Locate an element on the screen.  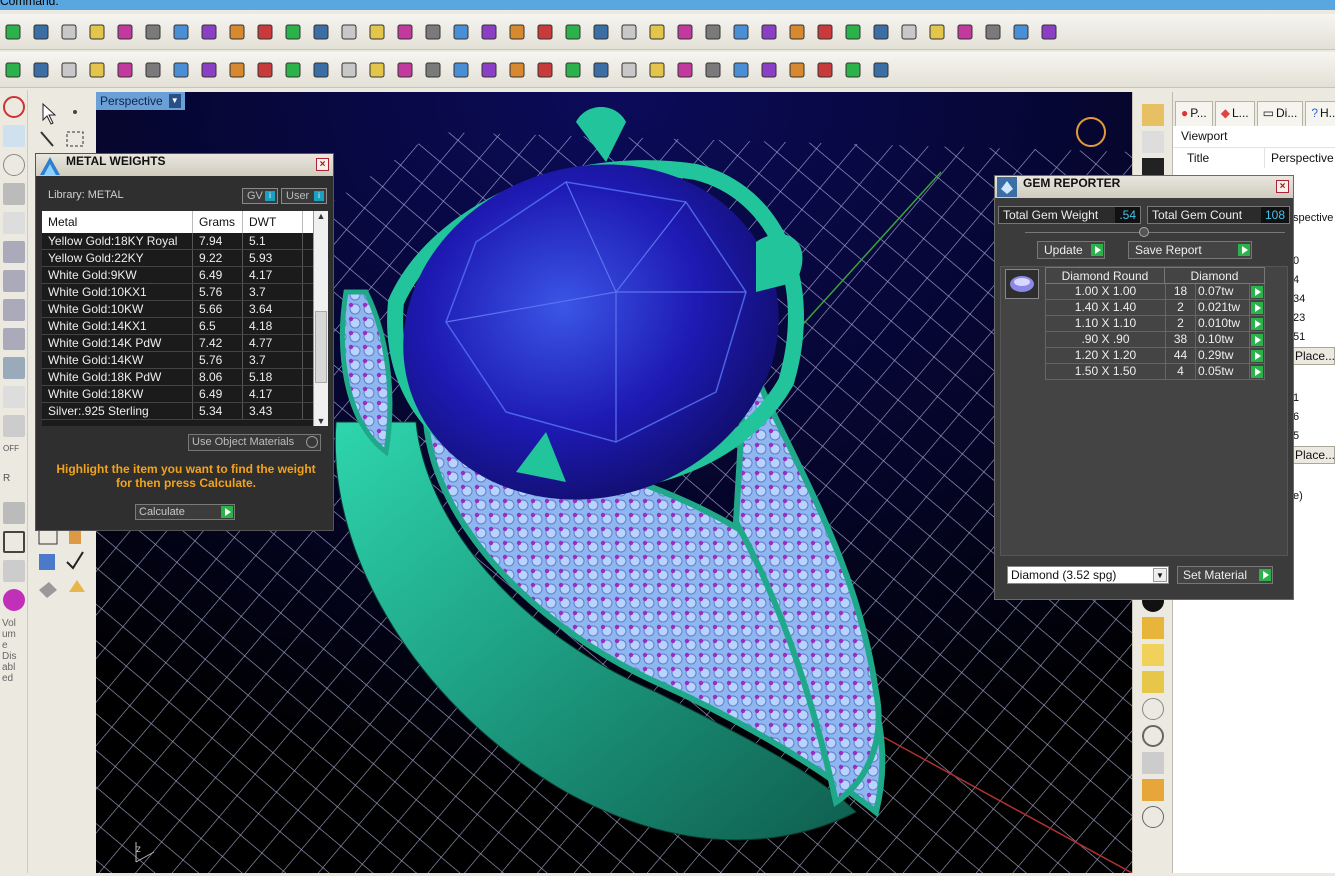
save-icon is located at coordinates (69, 70).